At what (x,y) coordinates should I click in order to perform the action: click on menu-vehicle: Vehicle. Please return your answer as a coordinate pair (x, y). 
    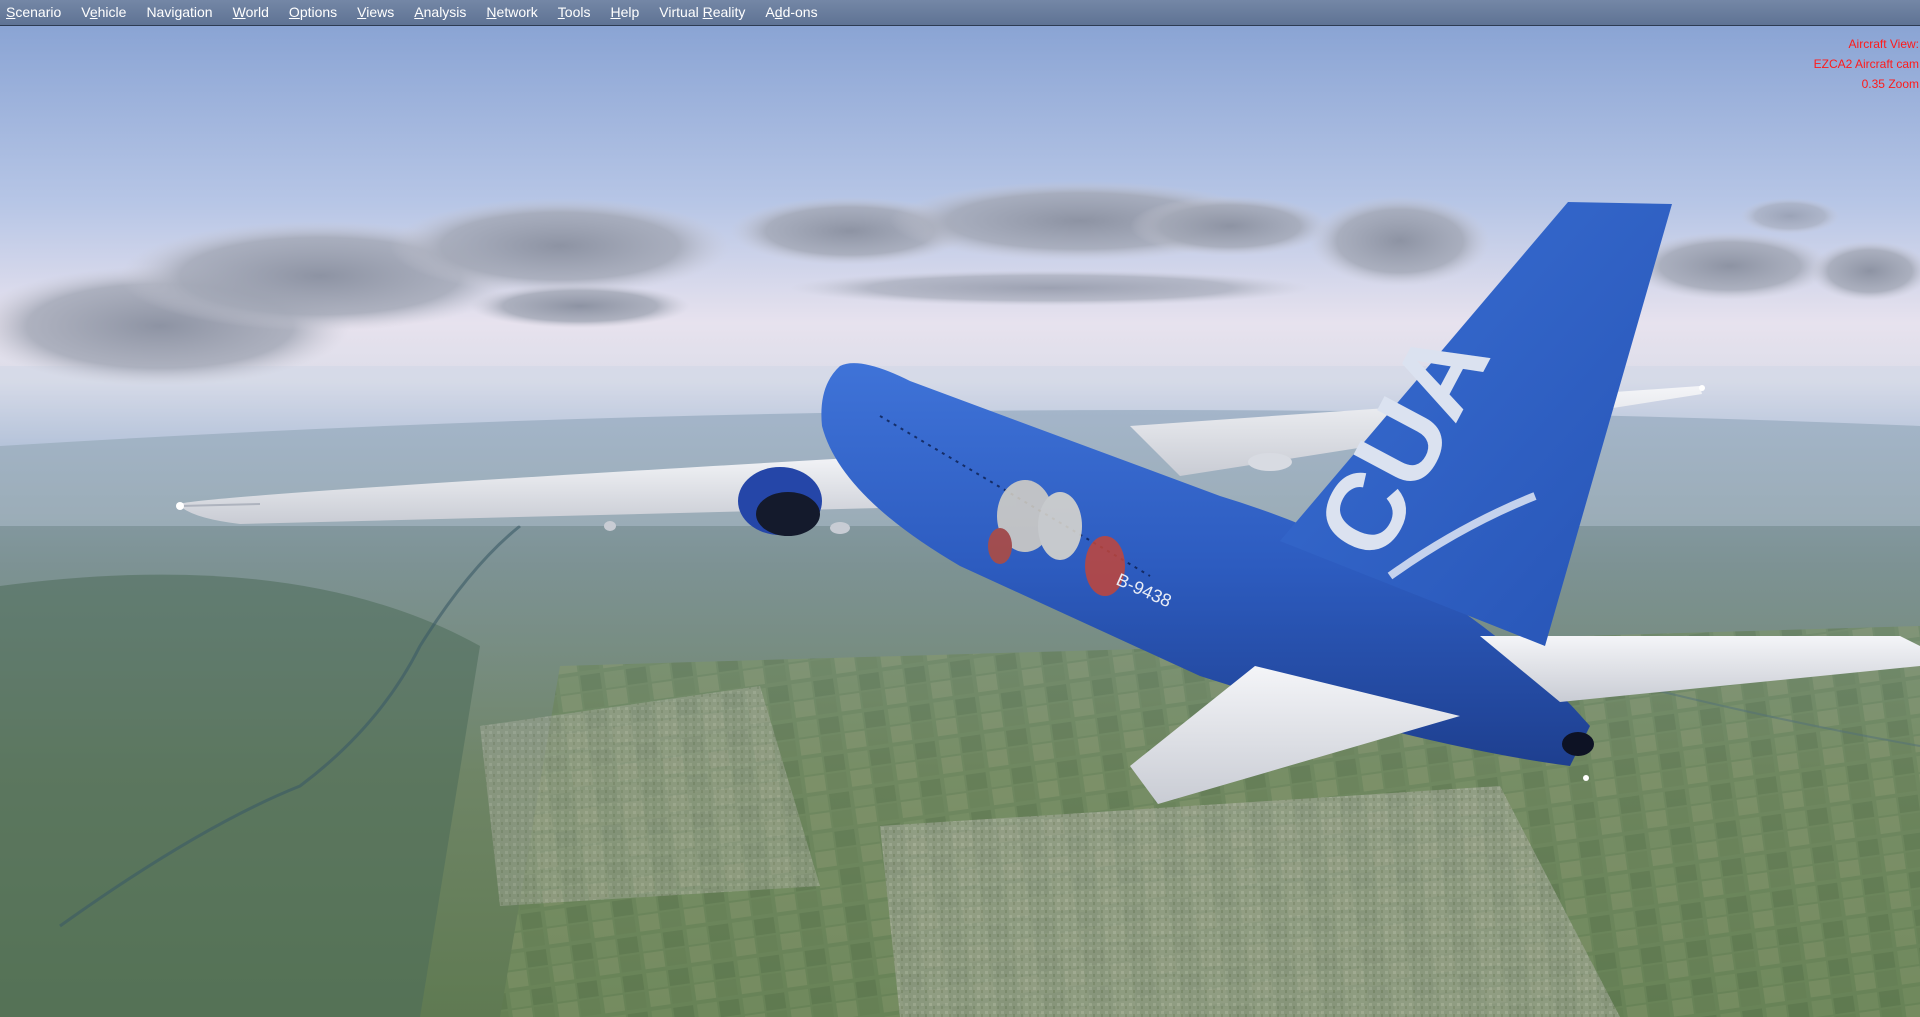
    Looking at the image, I should click on (104, 13).